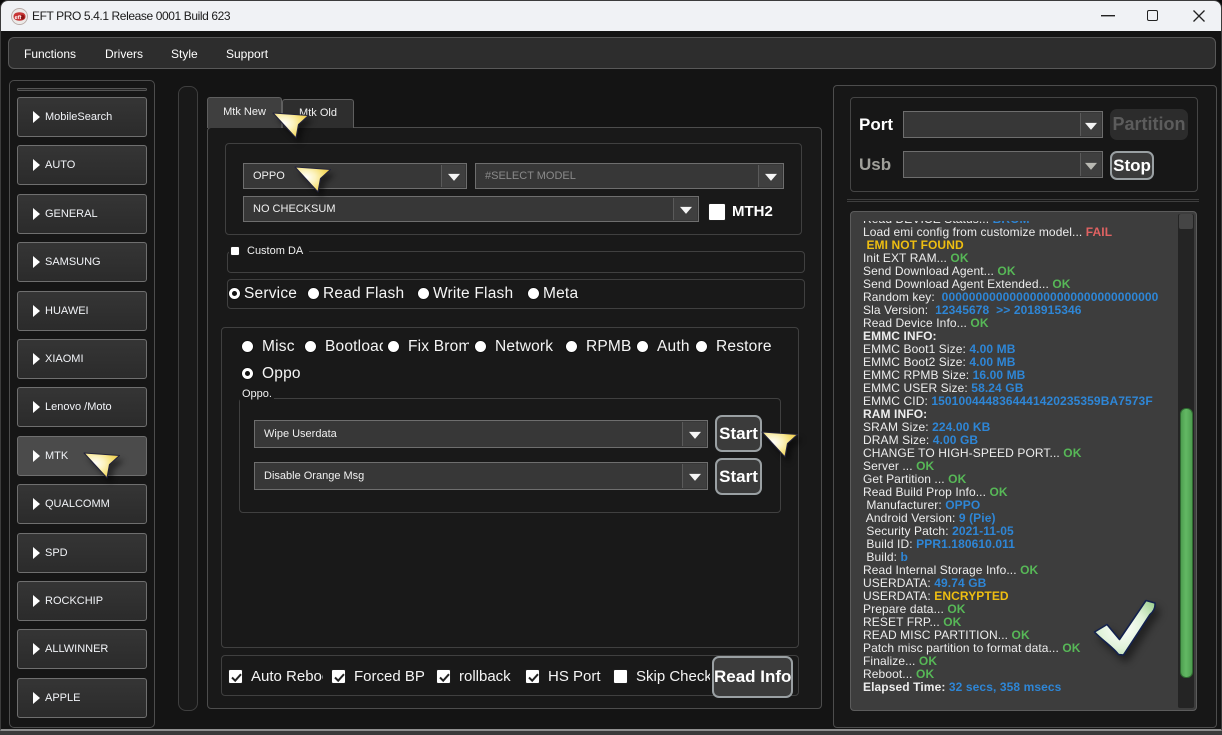 Image resolution: width=1222 pixels, height=735 pixels. What do you see at coordinates (19, 18) in the screenshot?
I see `svg-text: eft` at bounding box center [19, 18].